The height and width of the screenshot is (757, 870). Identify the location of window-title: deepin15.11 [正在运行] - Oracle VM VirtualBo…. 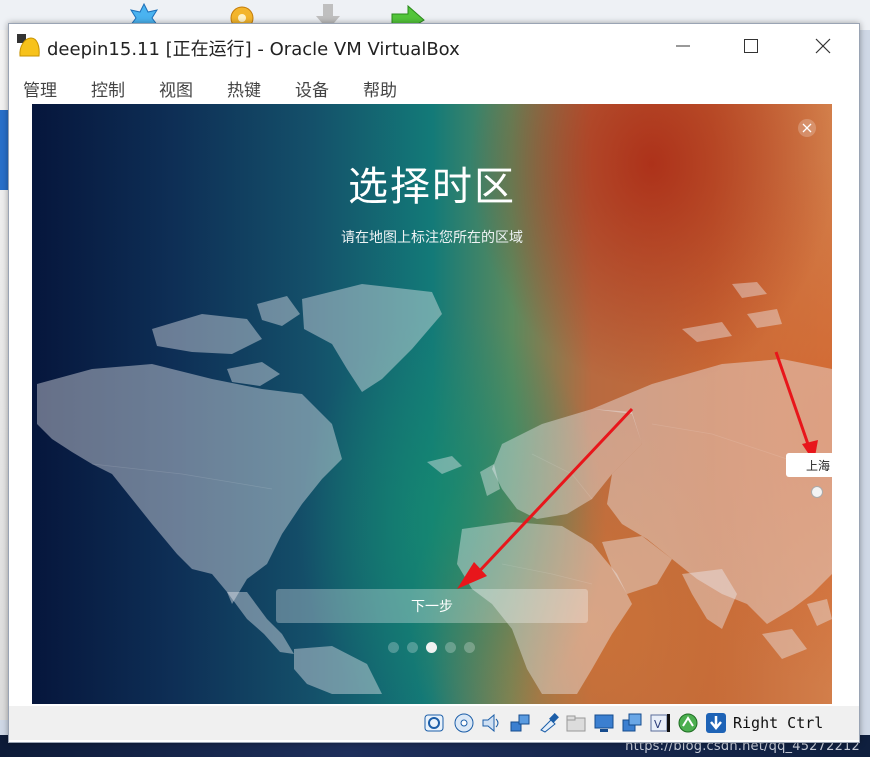
(253, 49).